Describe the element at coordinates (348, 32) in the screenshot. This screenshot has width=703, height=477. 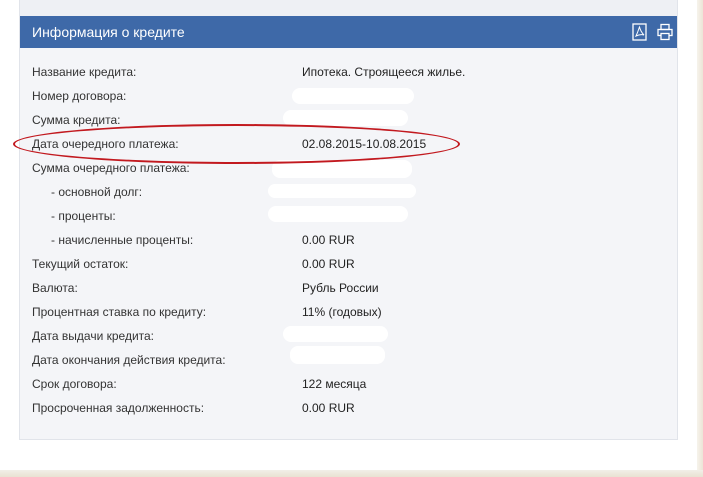
I see `panel-header: Информация о кредите` at that location.